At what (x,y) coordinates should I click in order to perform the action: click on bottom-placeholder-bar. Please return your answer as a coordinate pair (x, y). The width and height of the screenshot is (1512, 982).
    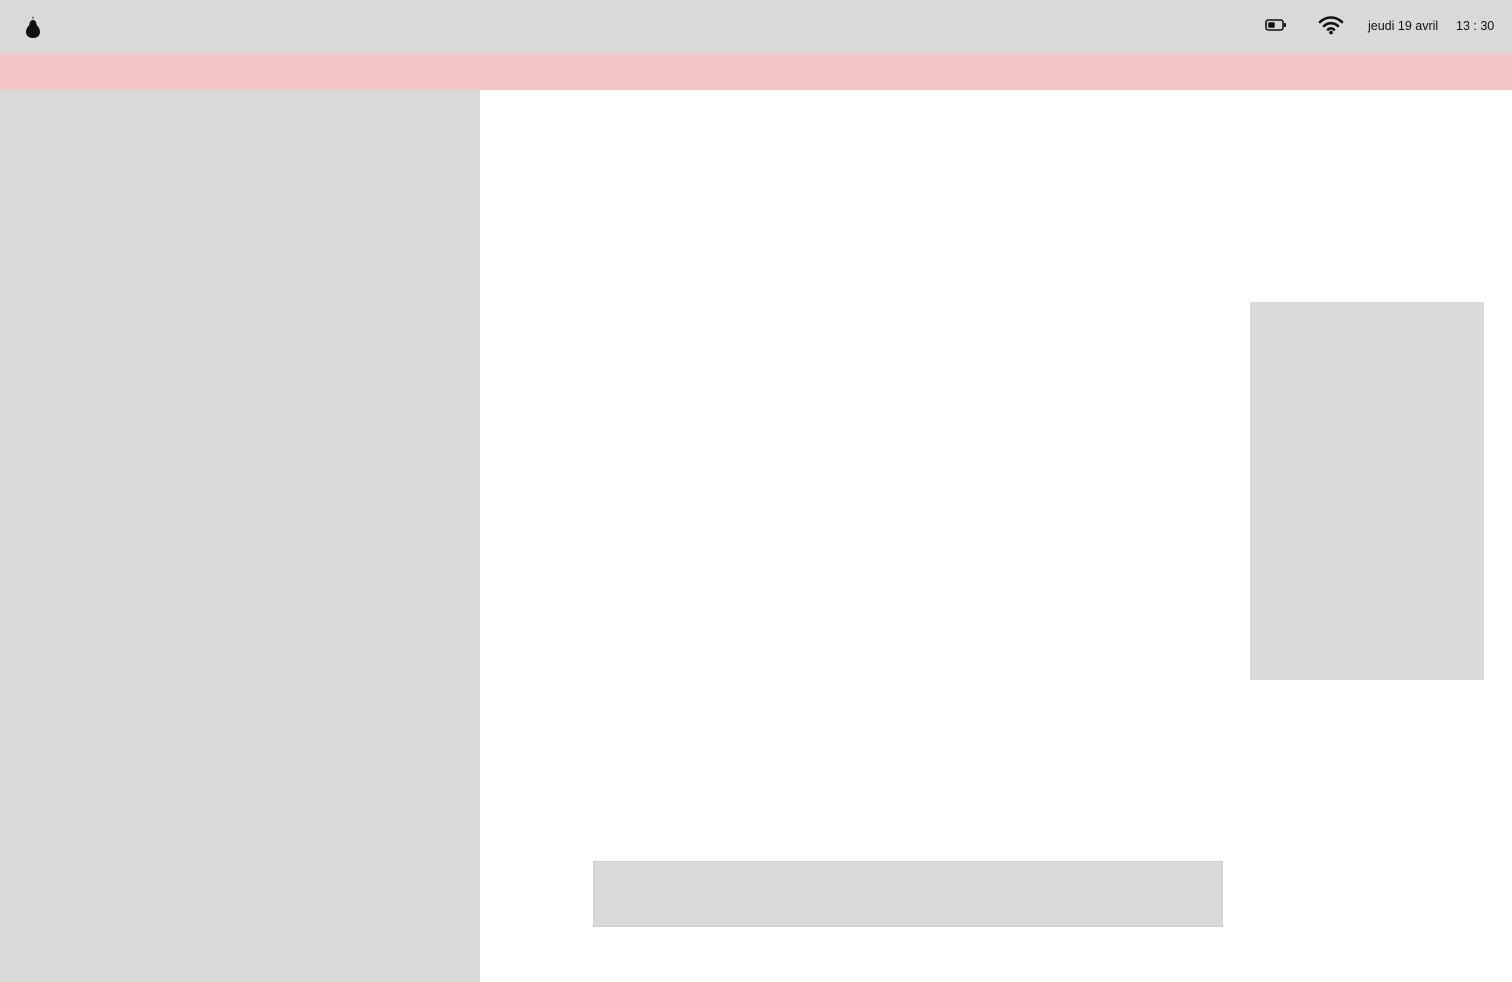
    Looking at the image, I should click on (908, 894).